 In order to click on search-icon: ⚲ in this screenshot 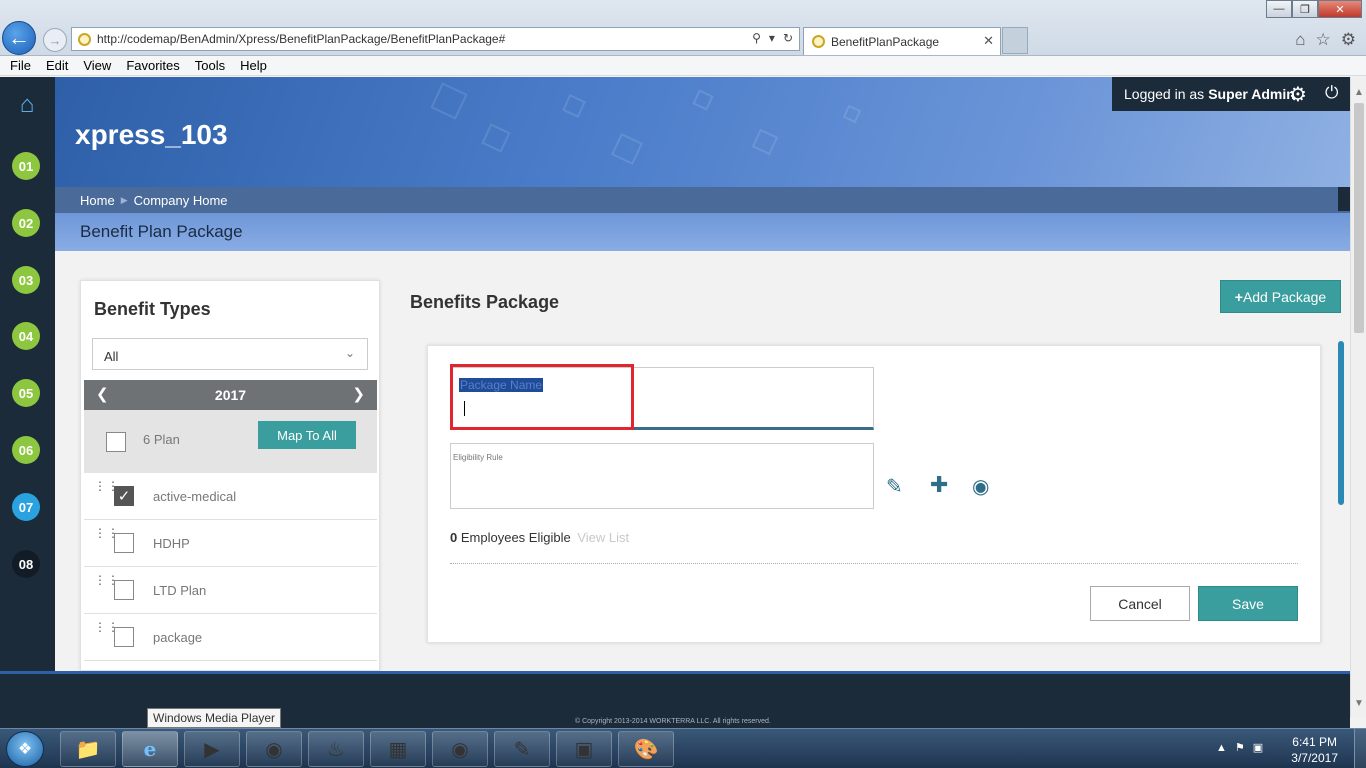, I will do `click(756, 38)`.